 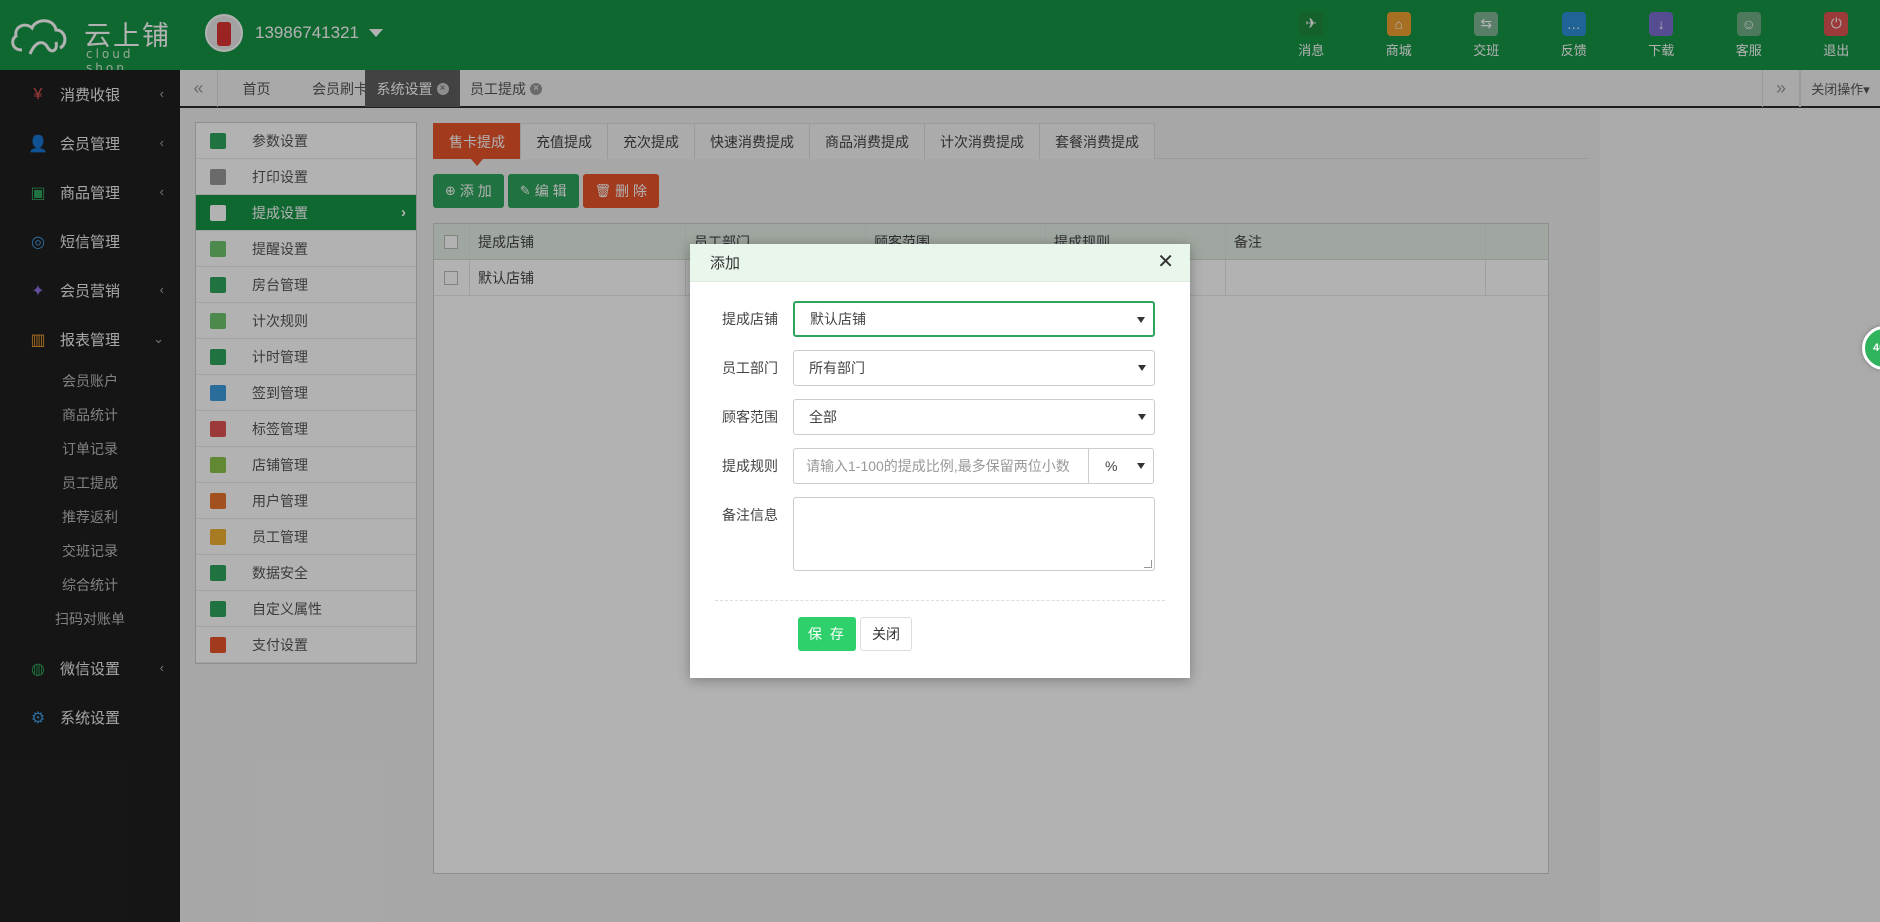 I want to click on rule-row: 提成规则 请输入1-100的提成比例,最多保留两位小数 %, so click(x=940, y=466).